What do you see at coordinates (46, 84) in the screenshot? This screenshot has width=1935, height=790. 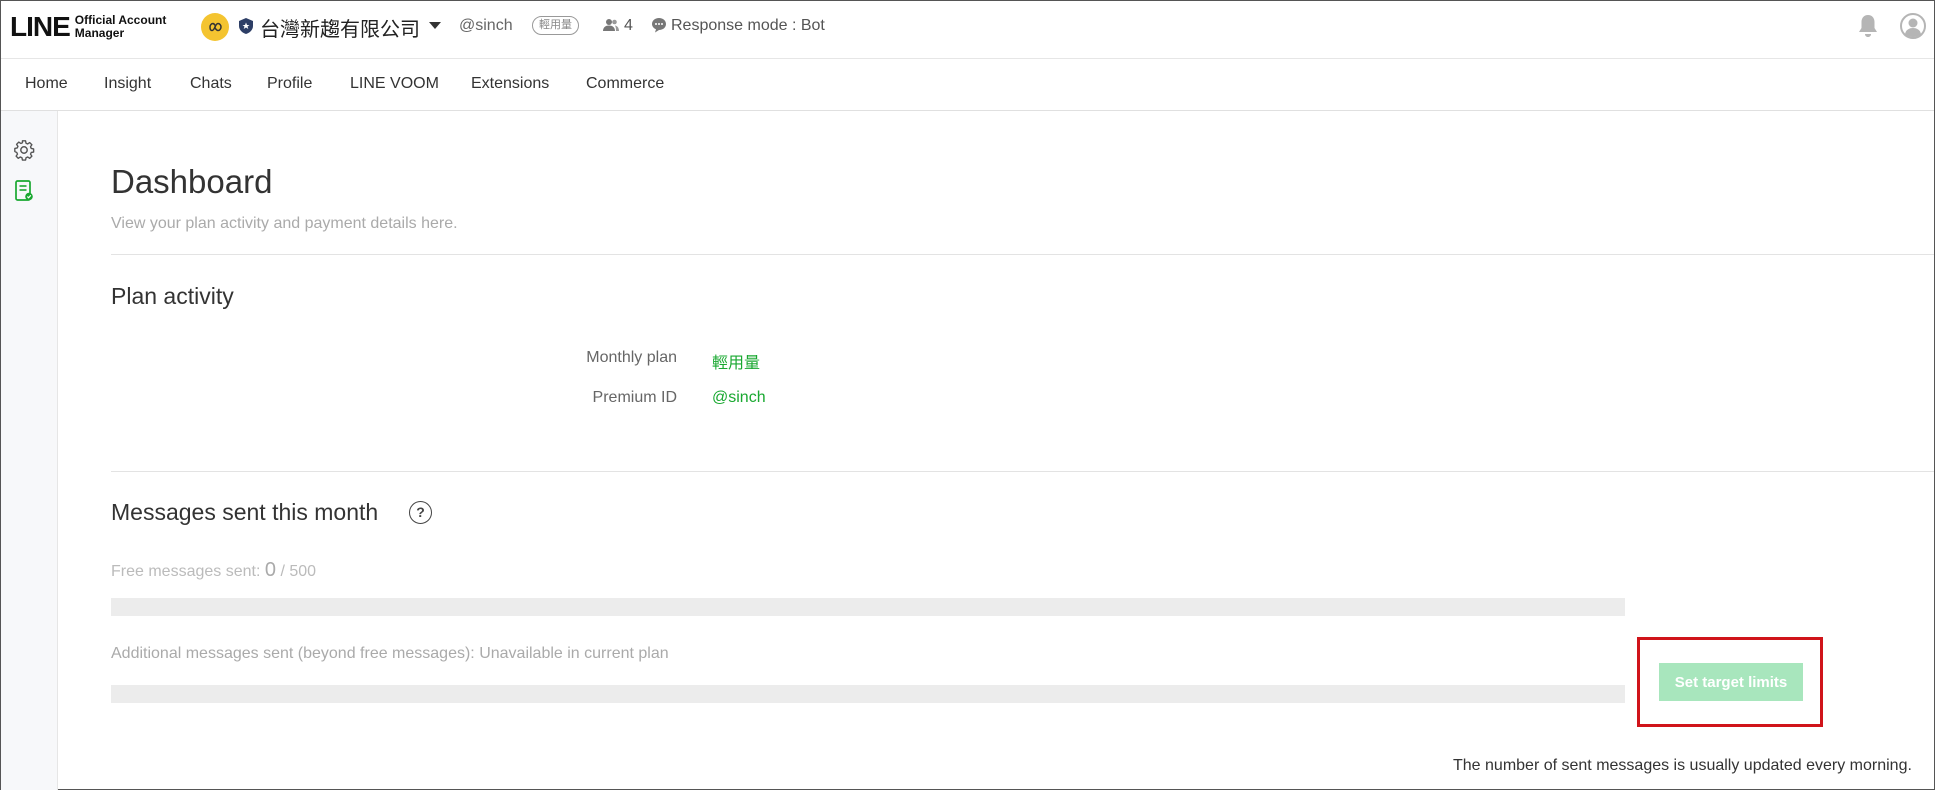 I see `nav-home: Home` at bounding box center [46, 84].